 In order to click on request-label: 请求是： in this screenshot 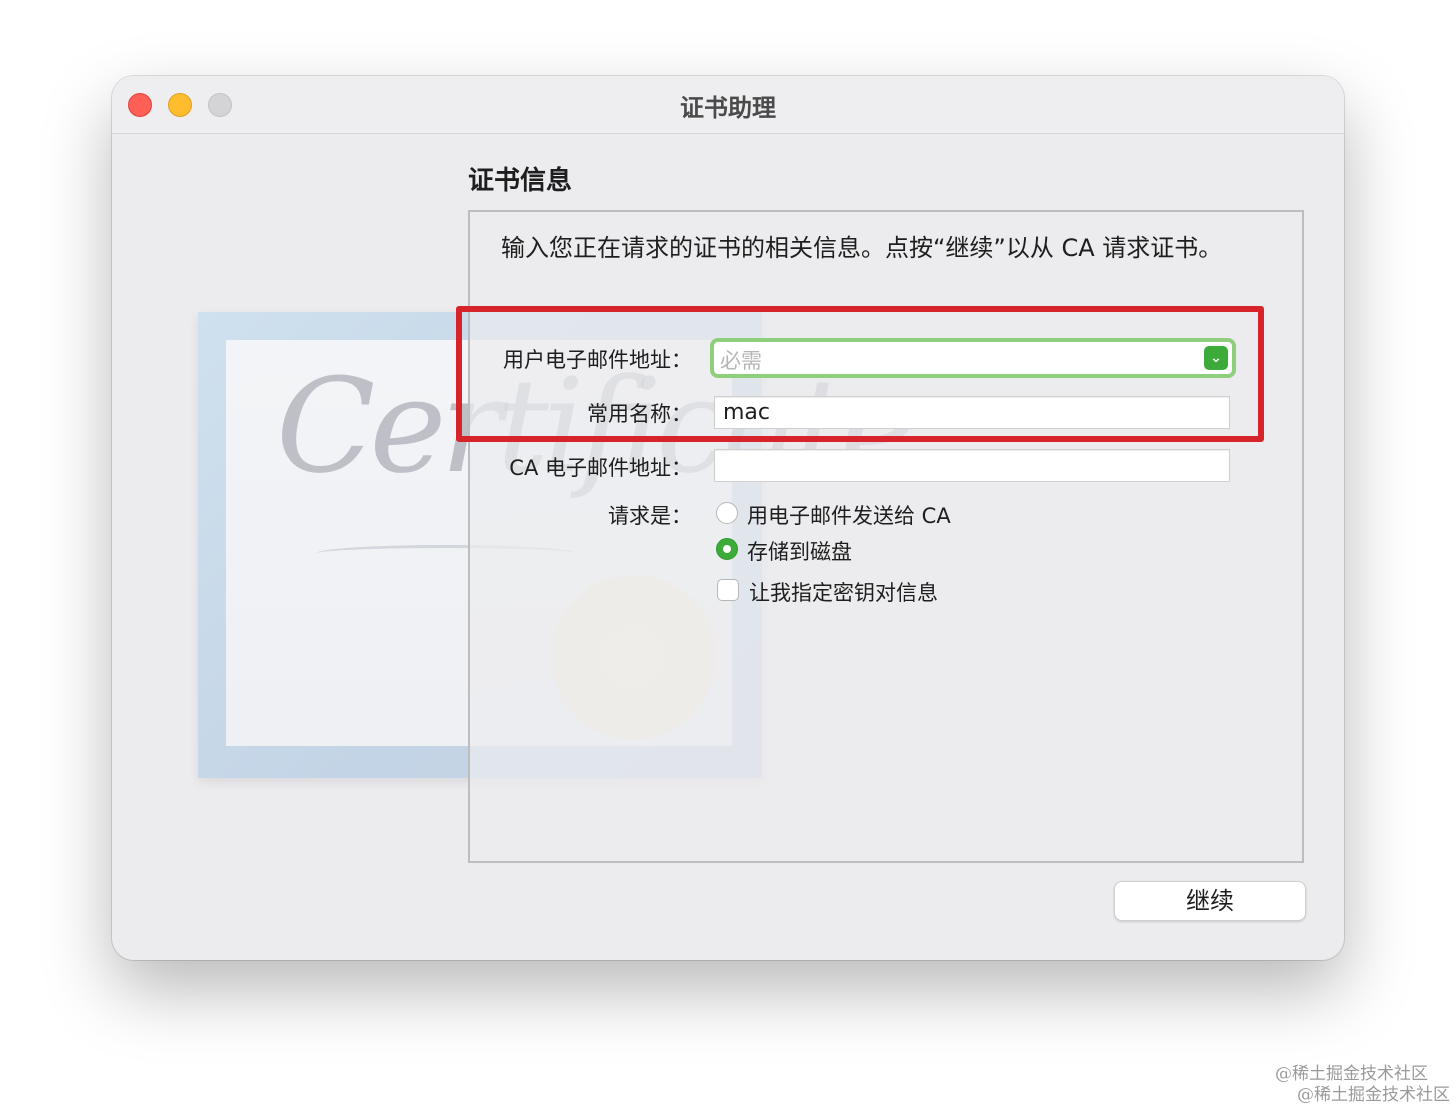, I will do `click(650, 516)`.